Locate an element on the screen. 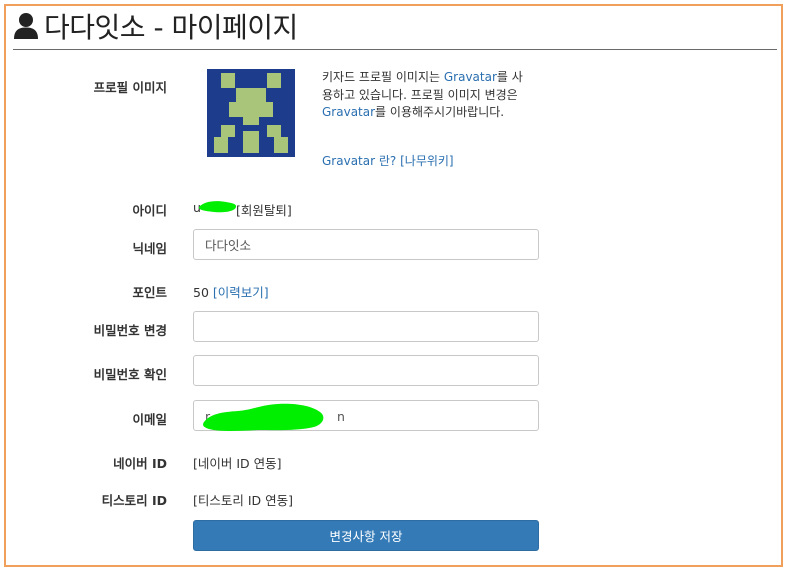 This screenshot has width=789, height=573. password-change-label: 비밀번호 변경 is located at coordinates (130, 330).